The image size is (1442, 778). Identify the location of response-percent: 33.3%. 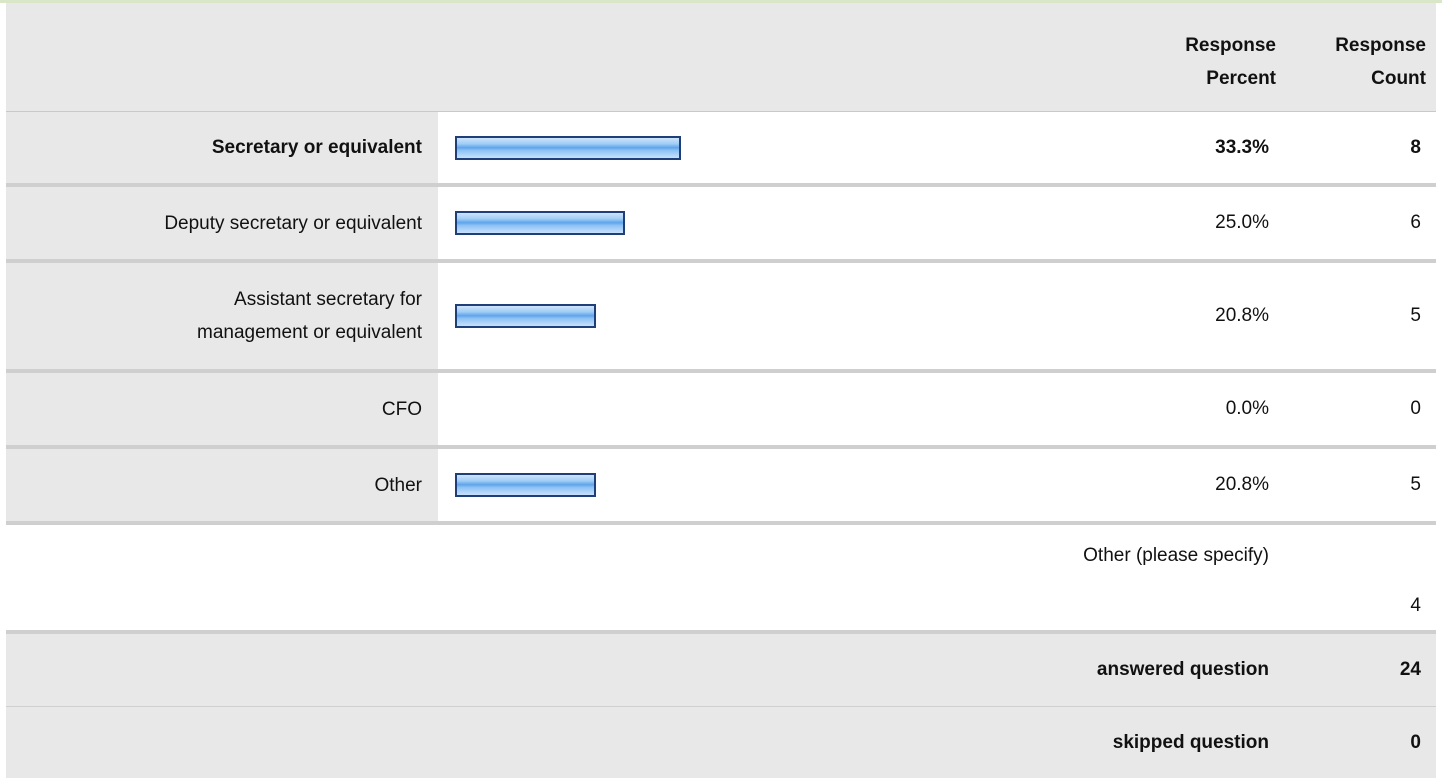
(1242, 147).